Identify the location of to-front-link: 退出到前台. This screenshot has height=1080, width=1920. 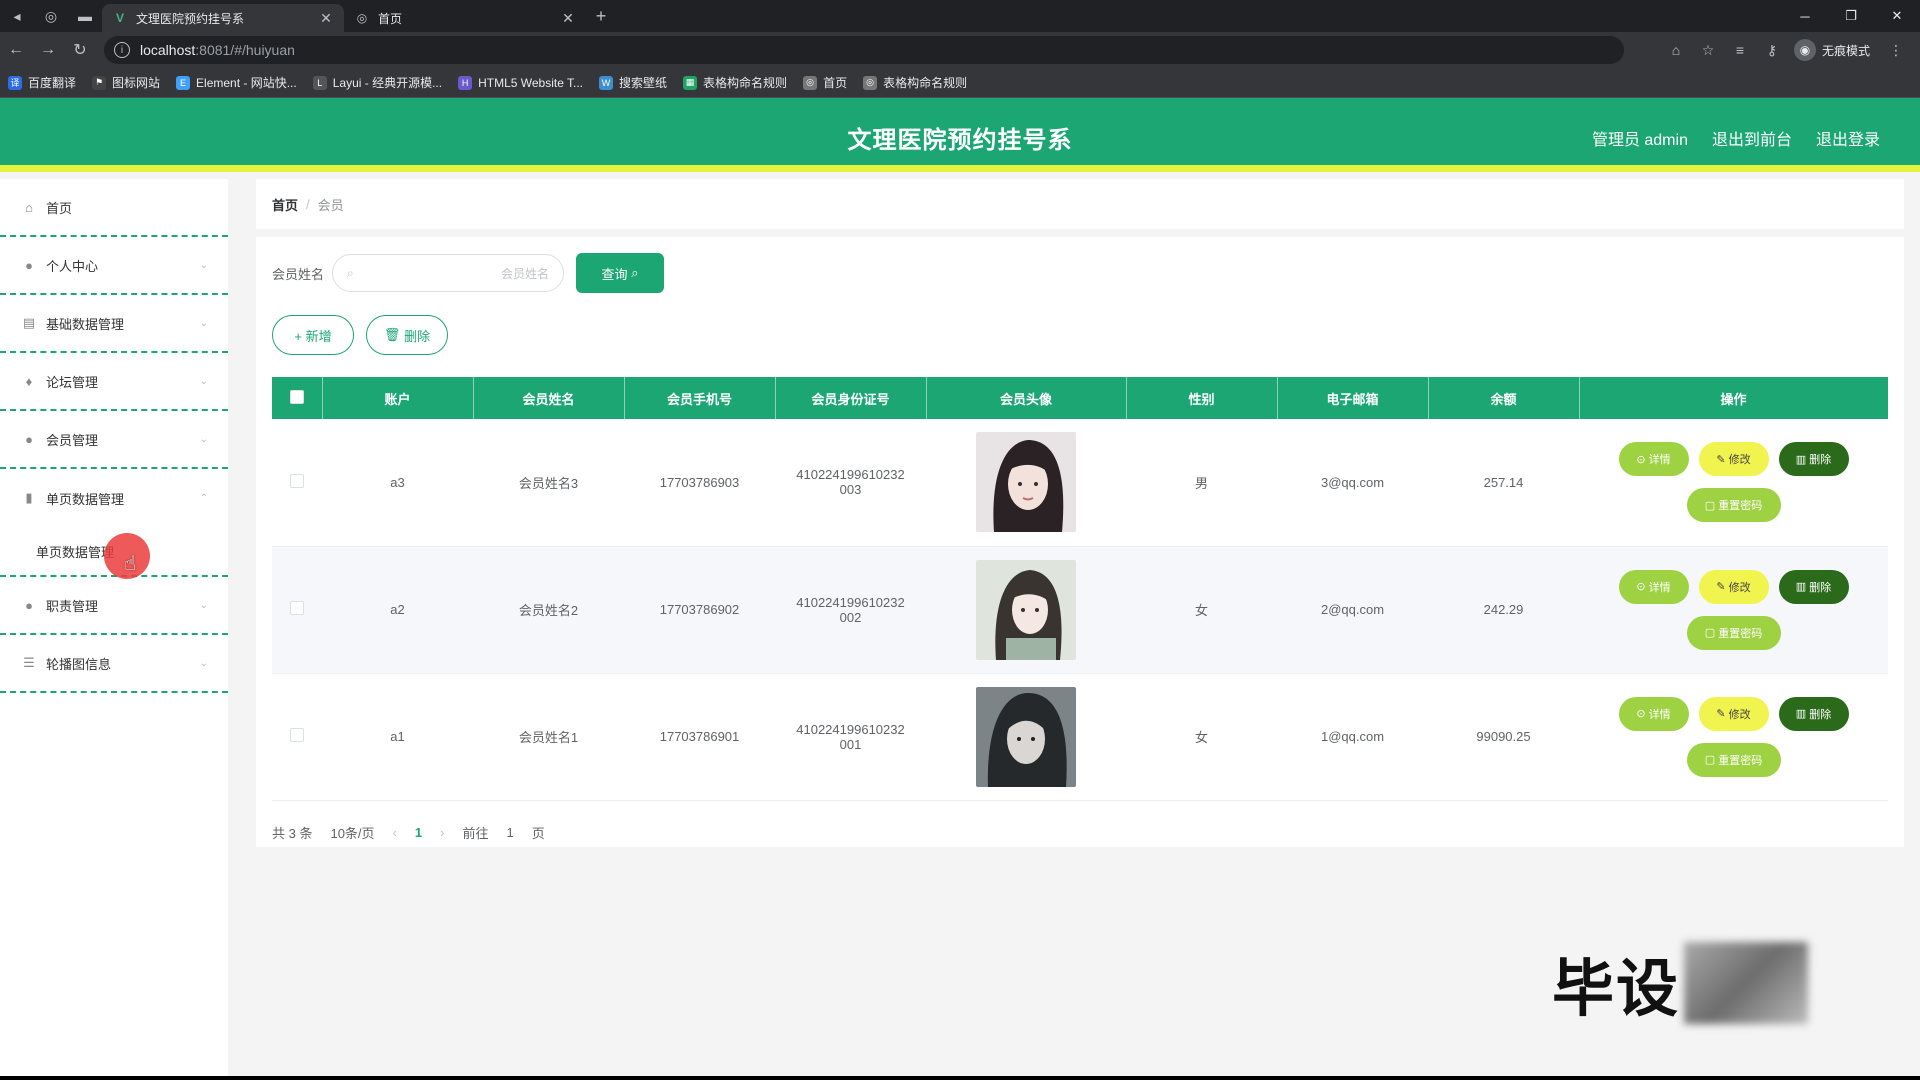
(1752, 138).